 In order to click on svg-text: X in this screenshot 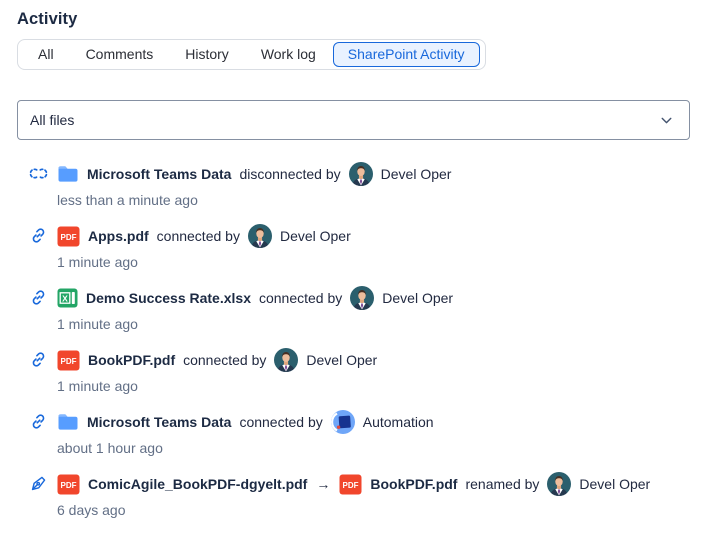, I will do `click(65, 298)`.